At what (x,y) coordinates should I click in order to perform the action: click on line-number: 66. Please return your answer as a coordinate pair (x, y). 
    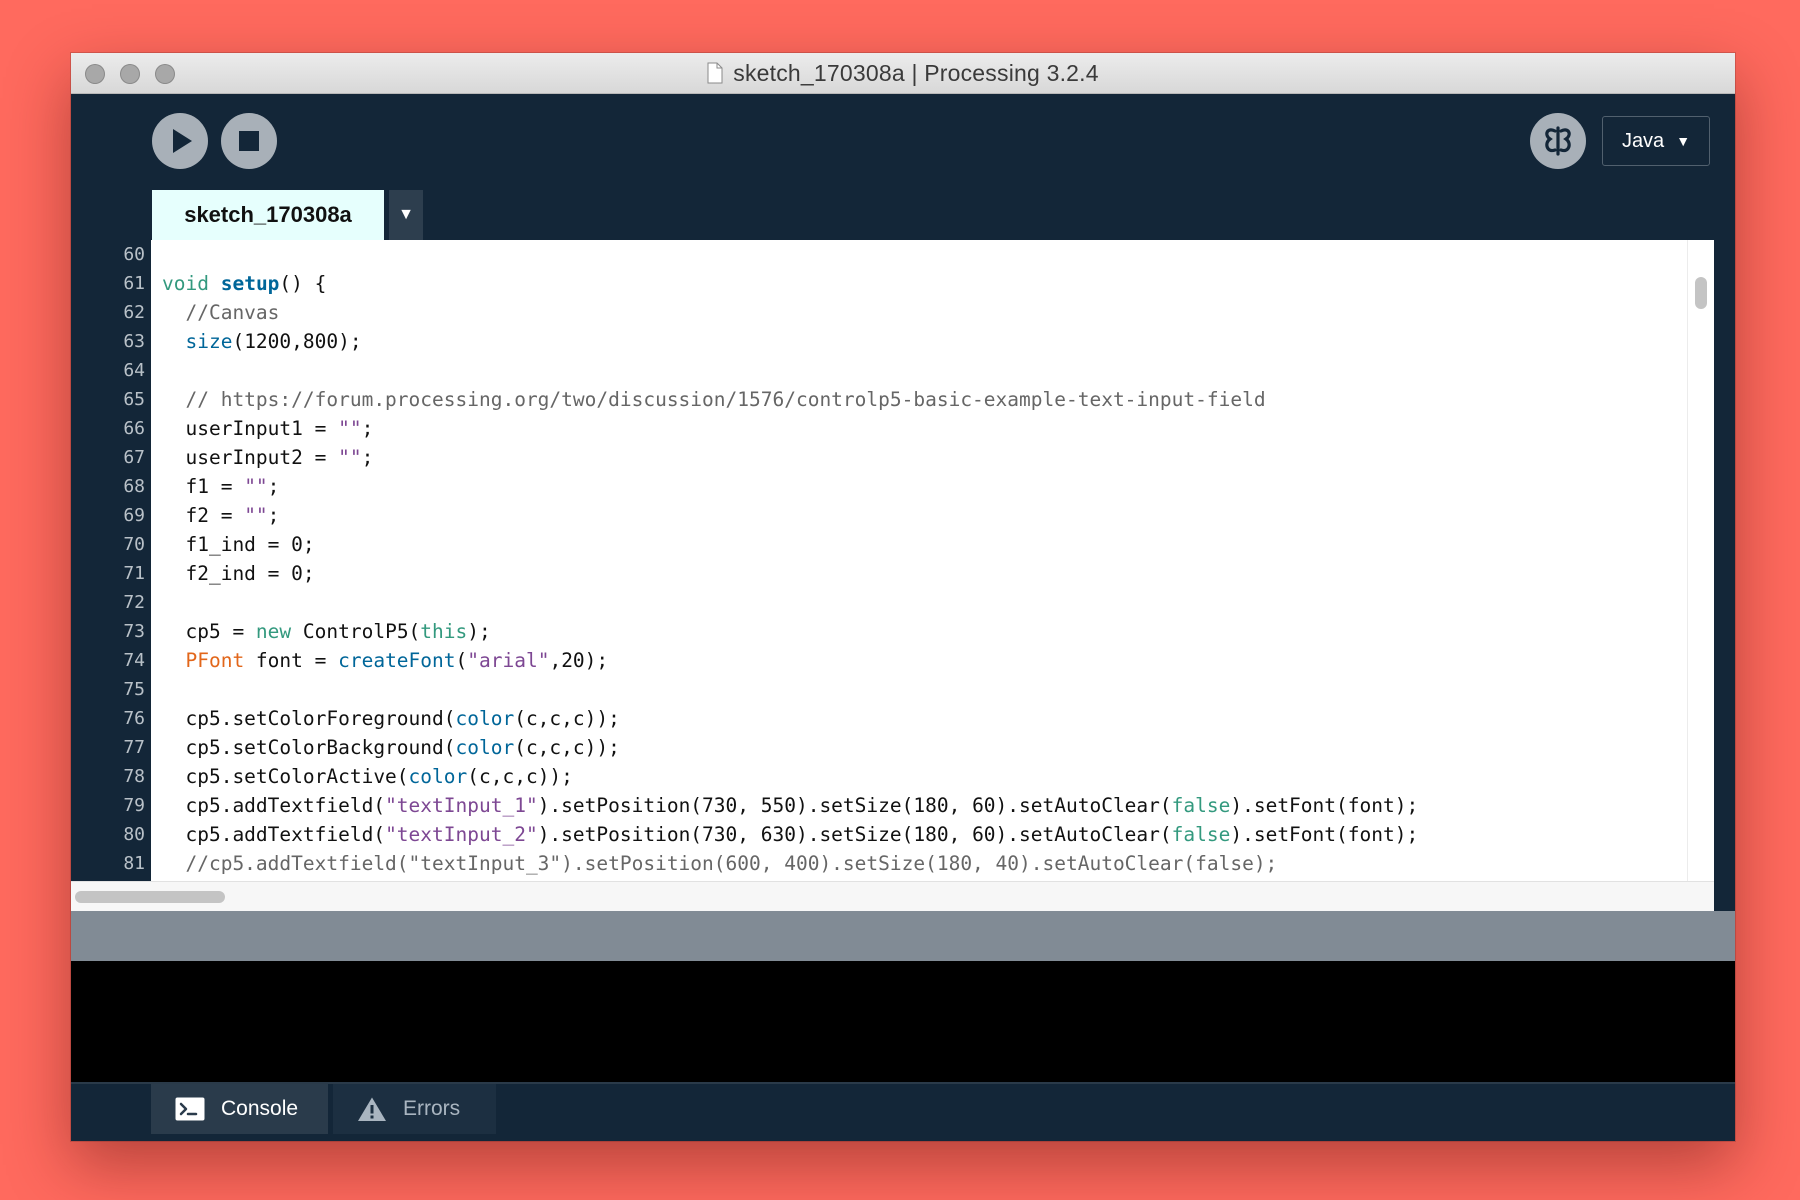
    Looking at the image, I should click on (134, 428).